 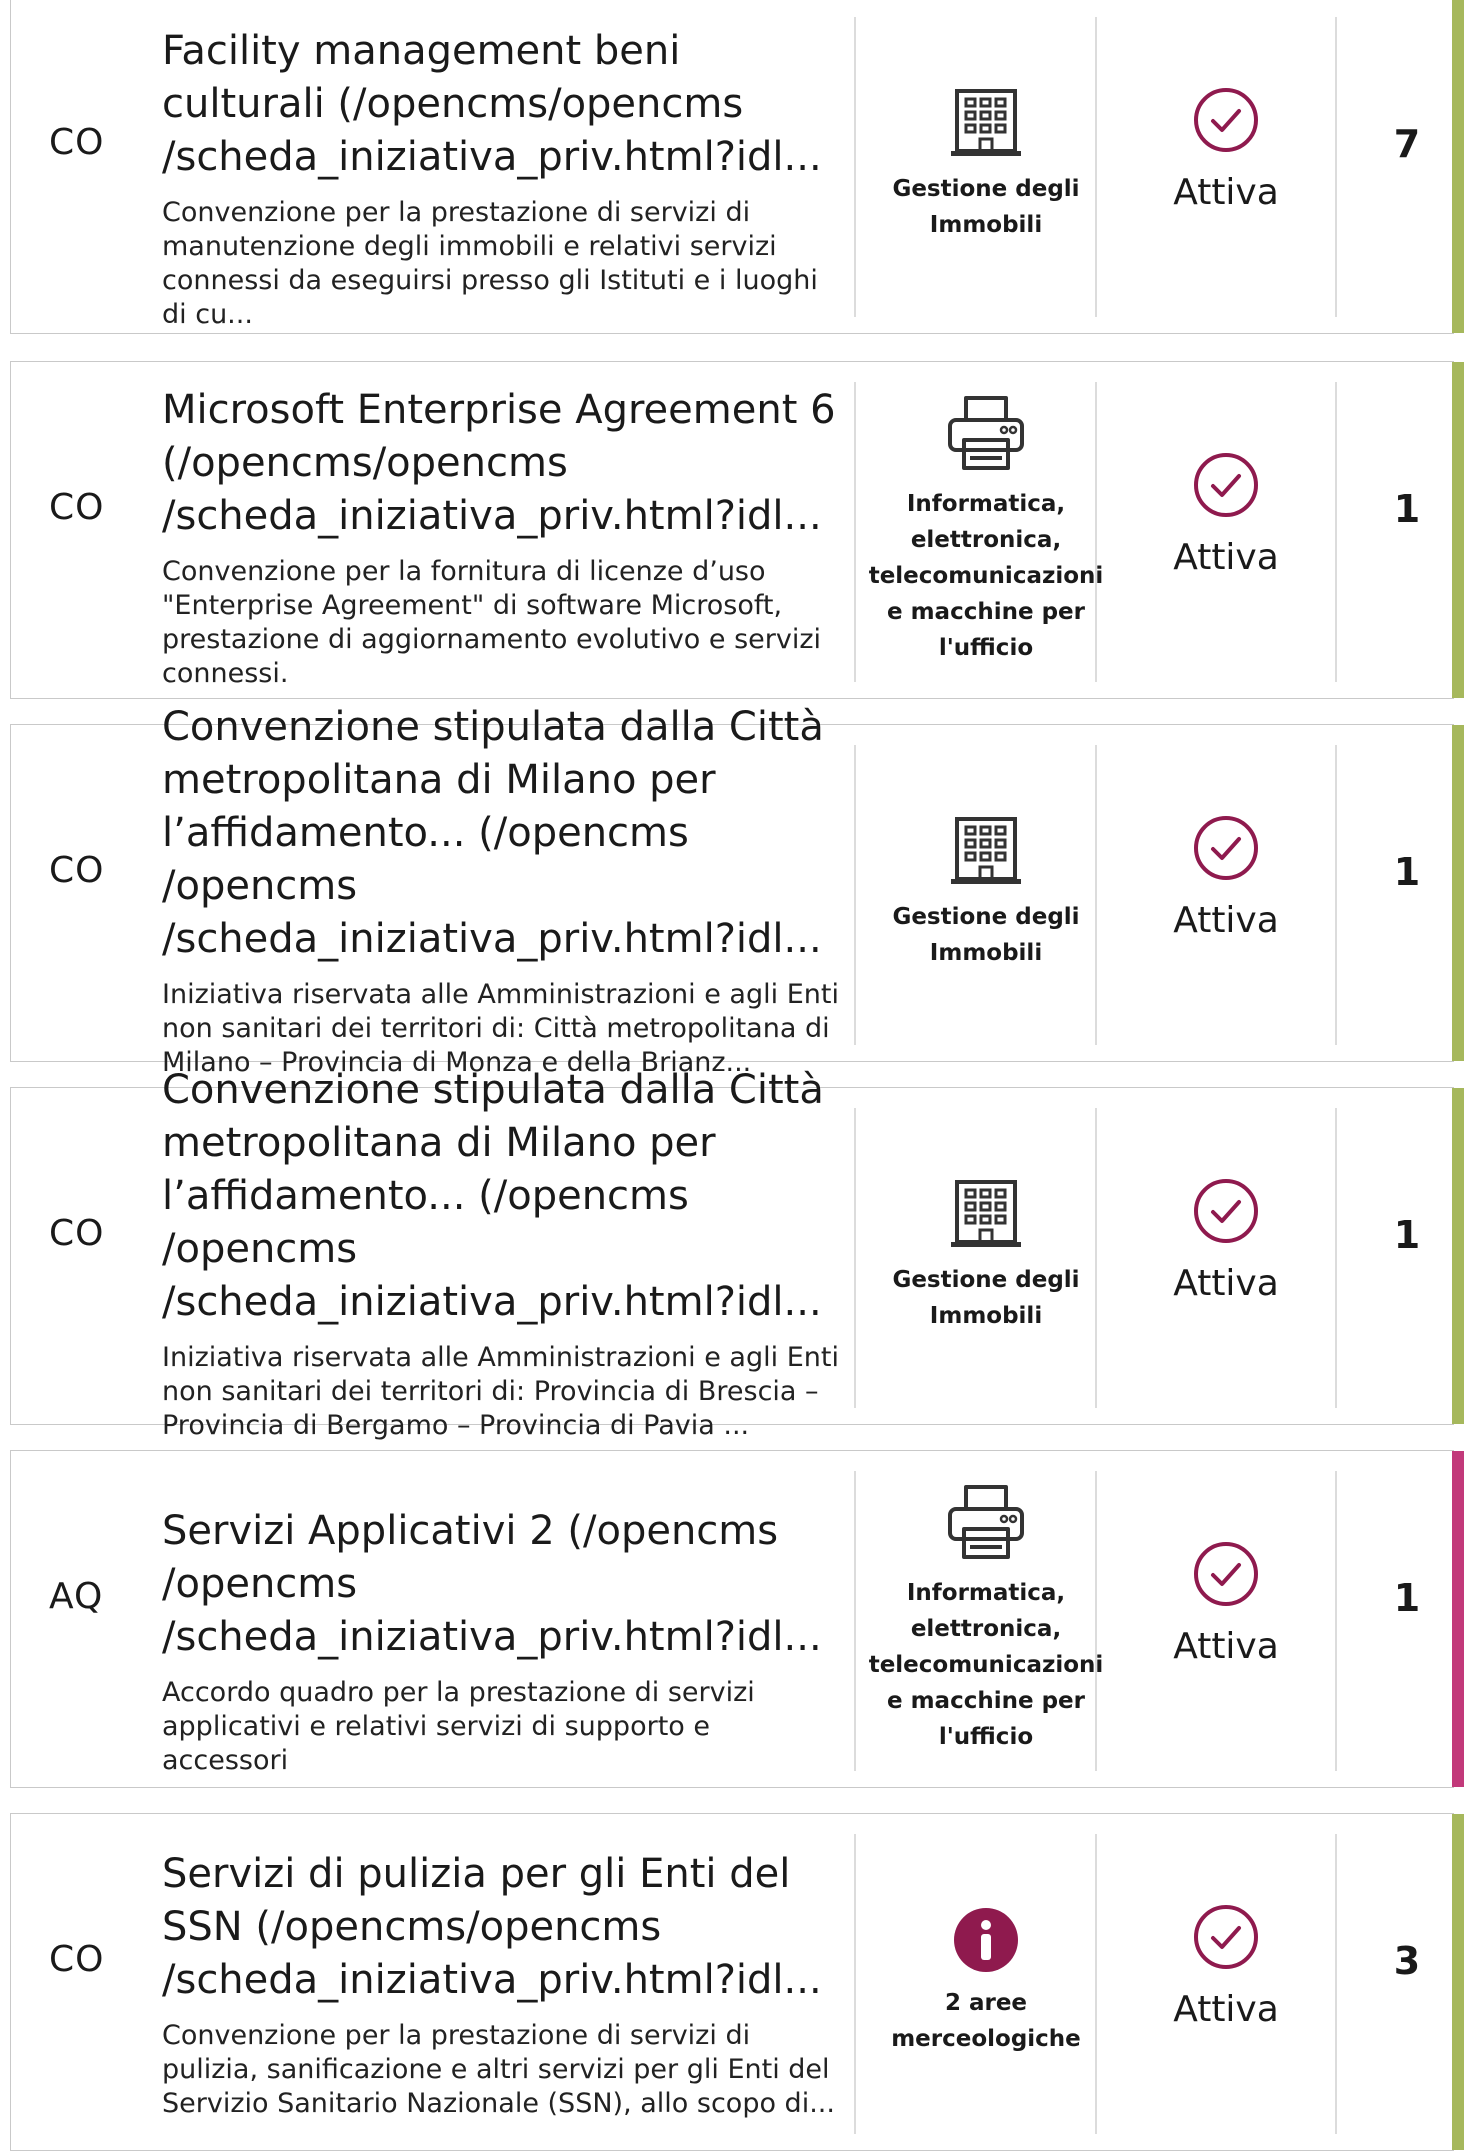 I want to click on count-value: 7, so click(x=1407, y=144).